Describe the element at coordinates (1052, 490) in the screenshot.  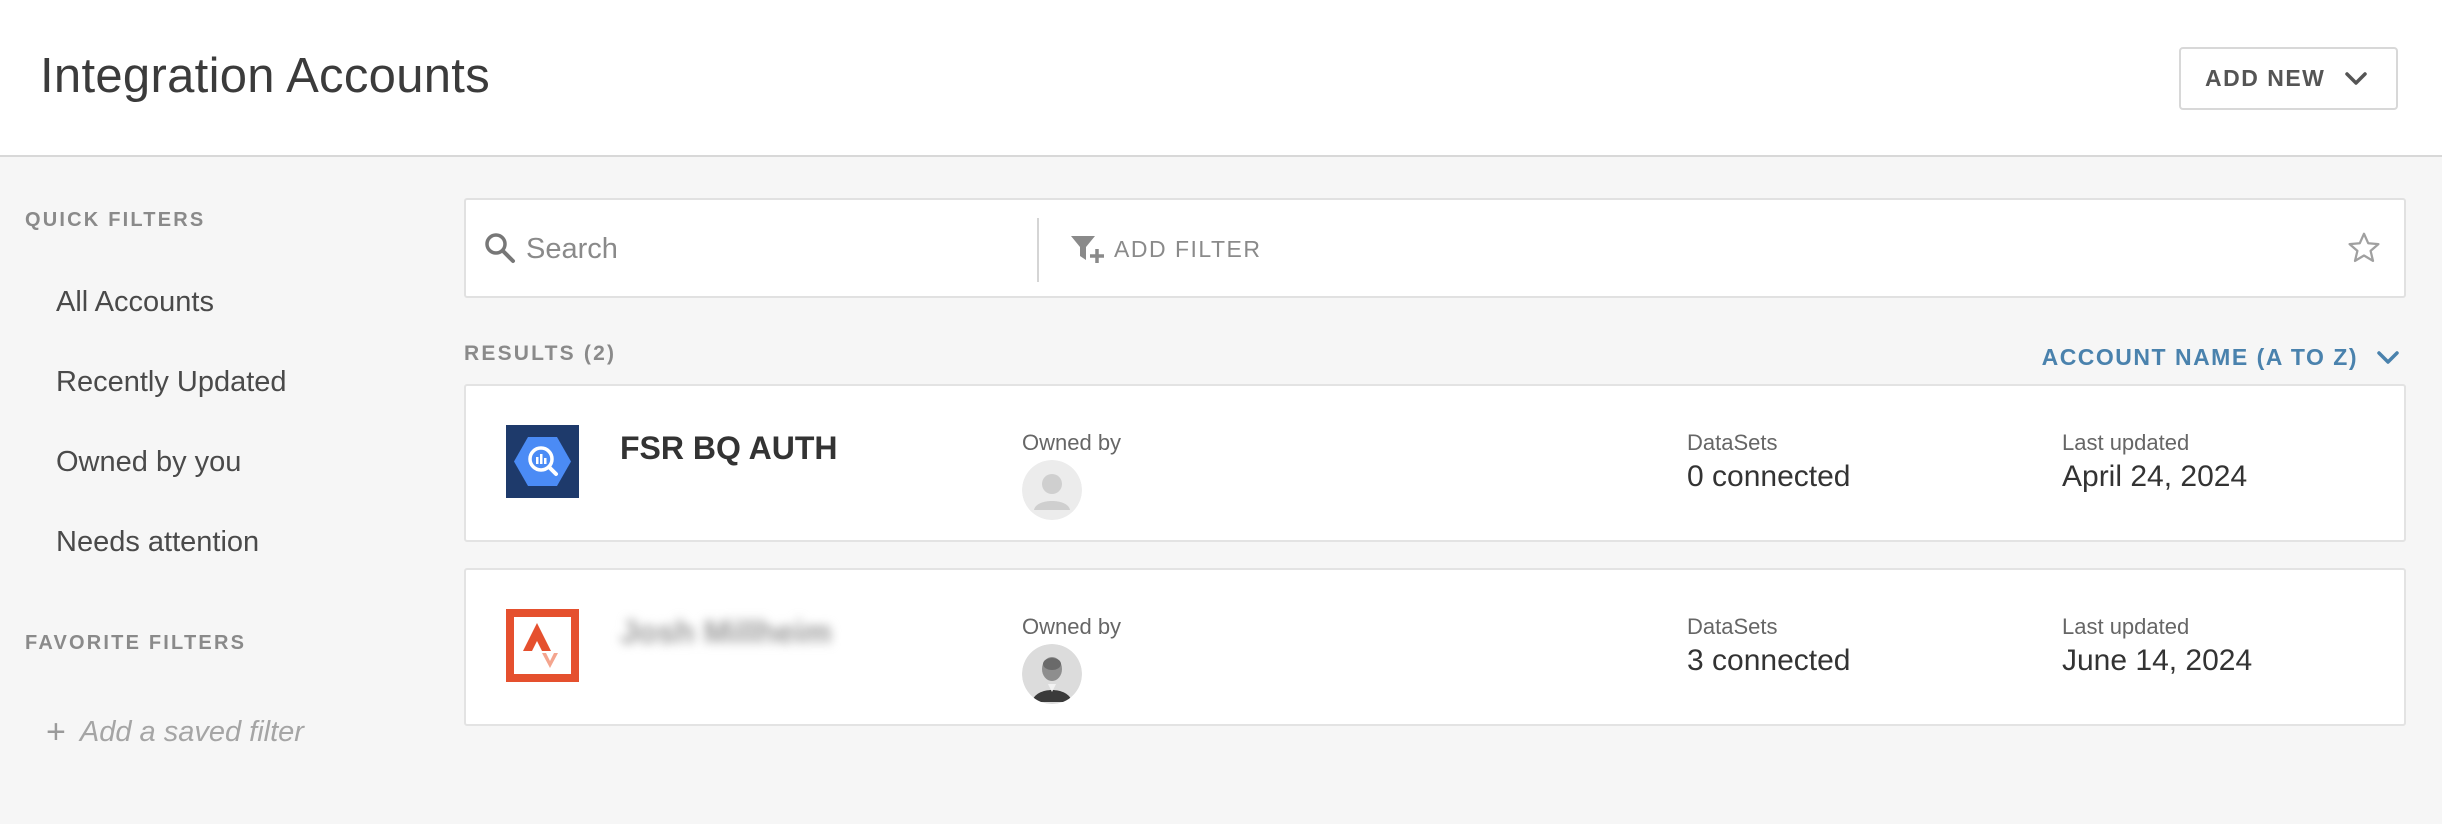
I see `default-user-avatar` at that location.